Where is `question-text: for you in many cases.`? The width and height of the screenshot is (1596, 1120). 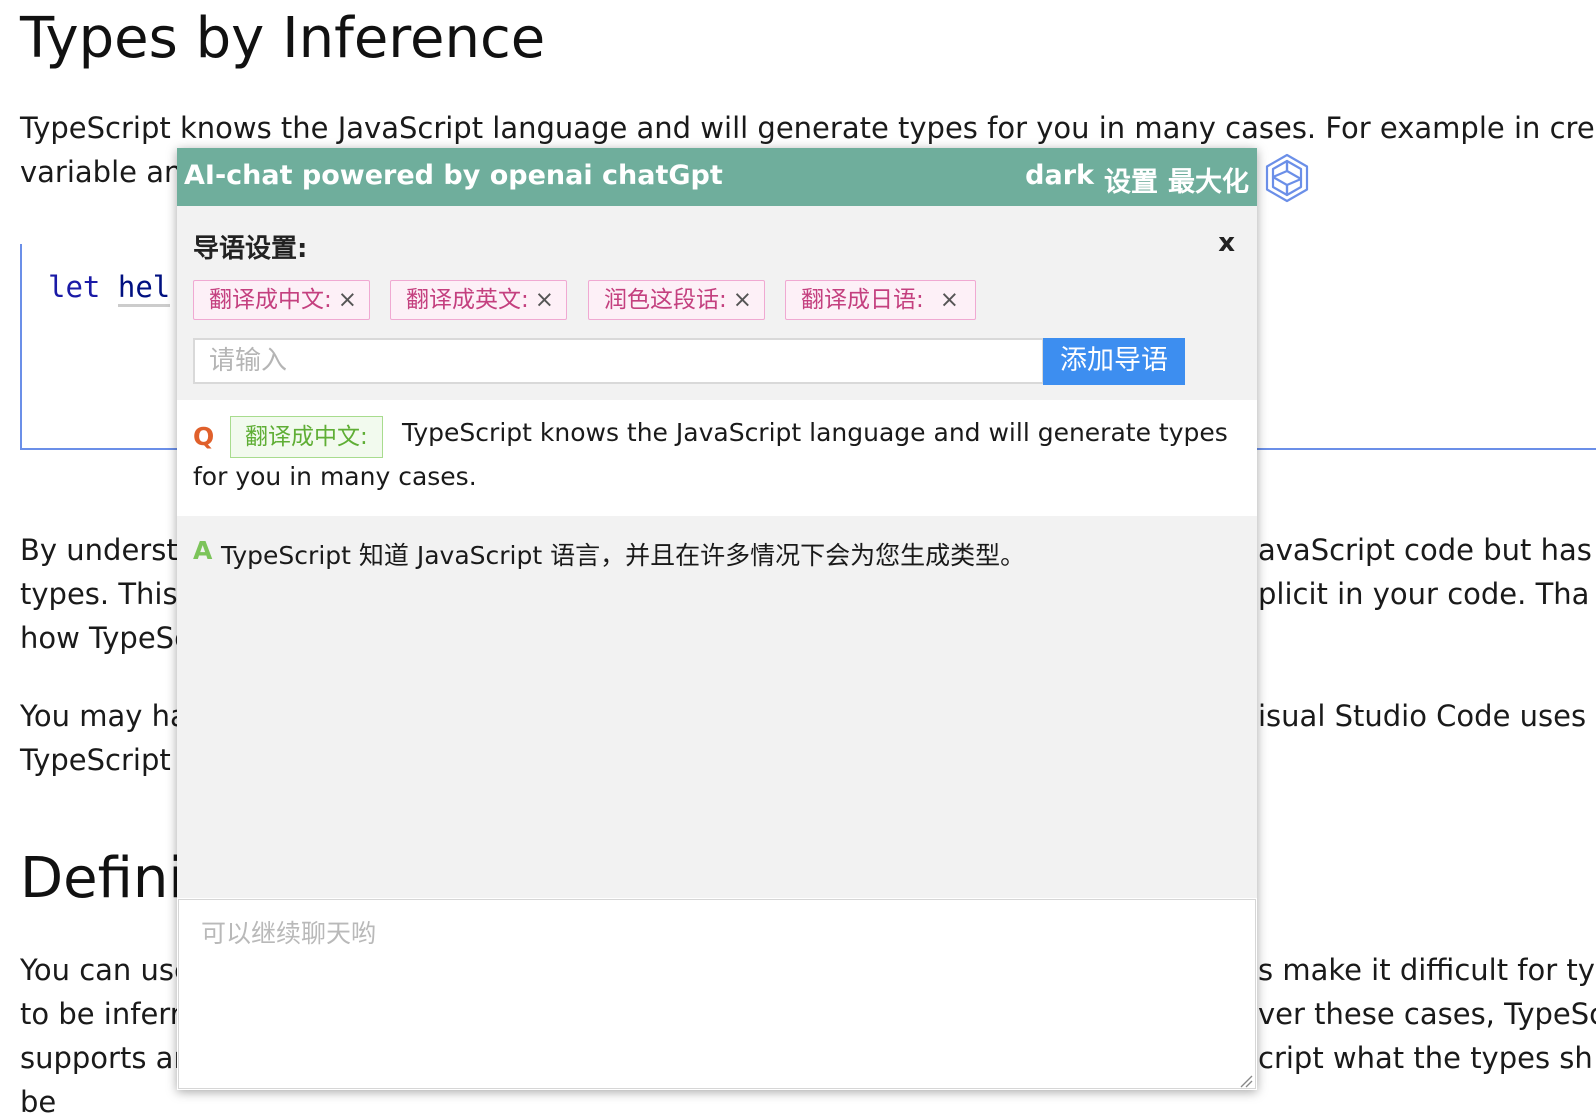
question-text: for you in many cases. is located at coordinates (335, 476).